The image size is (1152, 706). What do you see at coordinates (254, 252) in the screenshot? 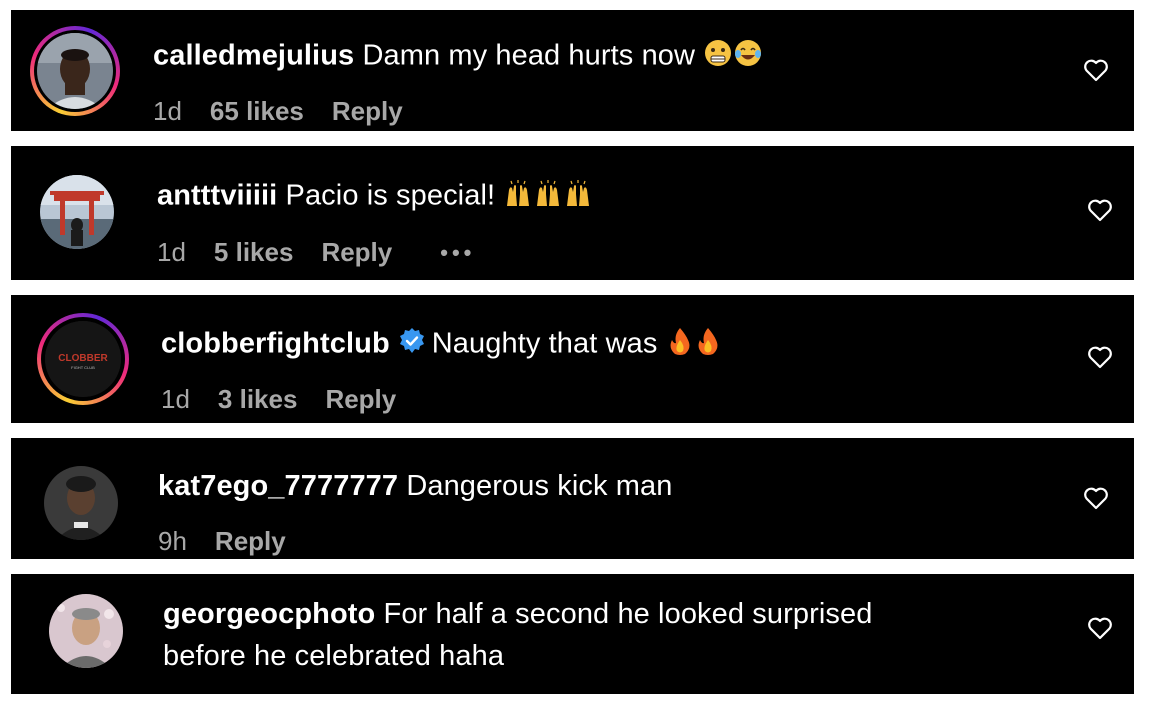
I see `likes-count: 5 likes` at bounding box center [254, 252].